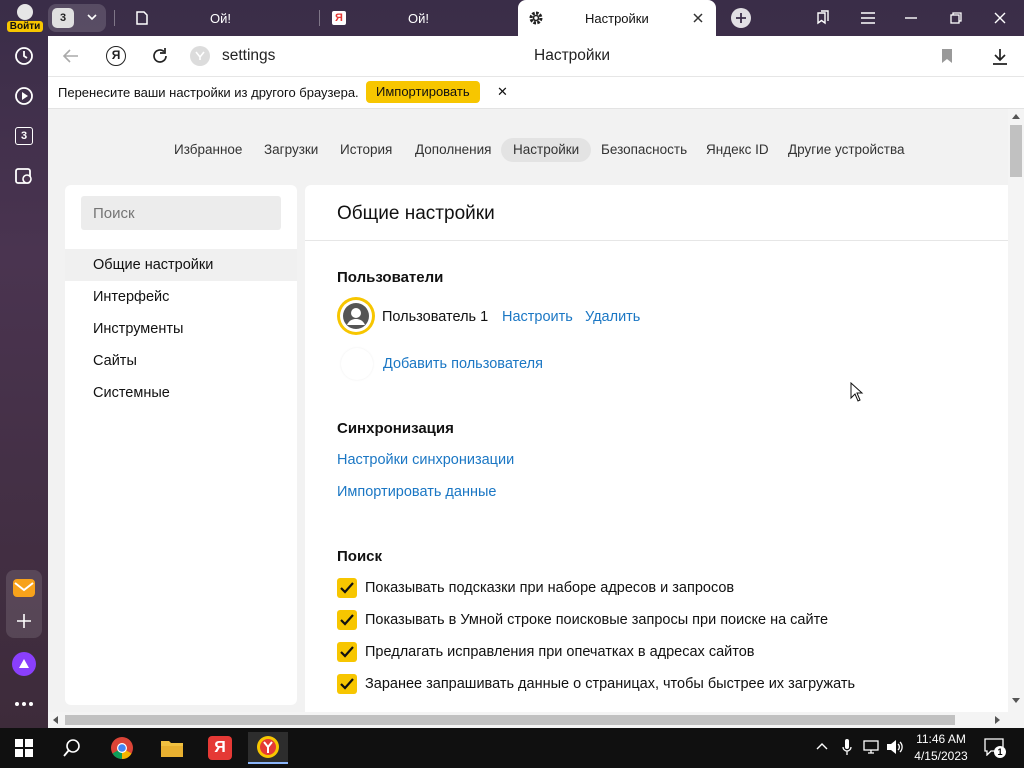 This screenshot has height=768, width=1024. Describe the element at coordinates (941, 748) in the screenshot. I see `clock: 11:46 AM 4/15/2023` at that location.